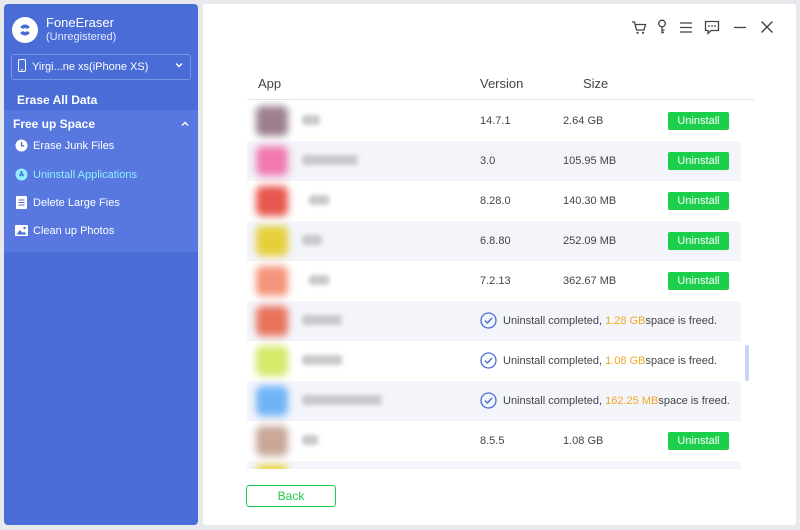 The height and width of the screenshot is (530, 800). What do you see at coordinates (270, 83) in the screenshot?
I see `column-app: App` at bounding box center [270, 83].